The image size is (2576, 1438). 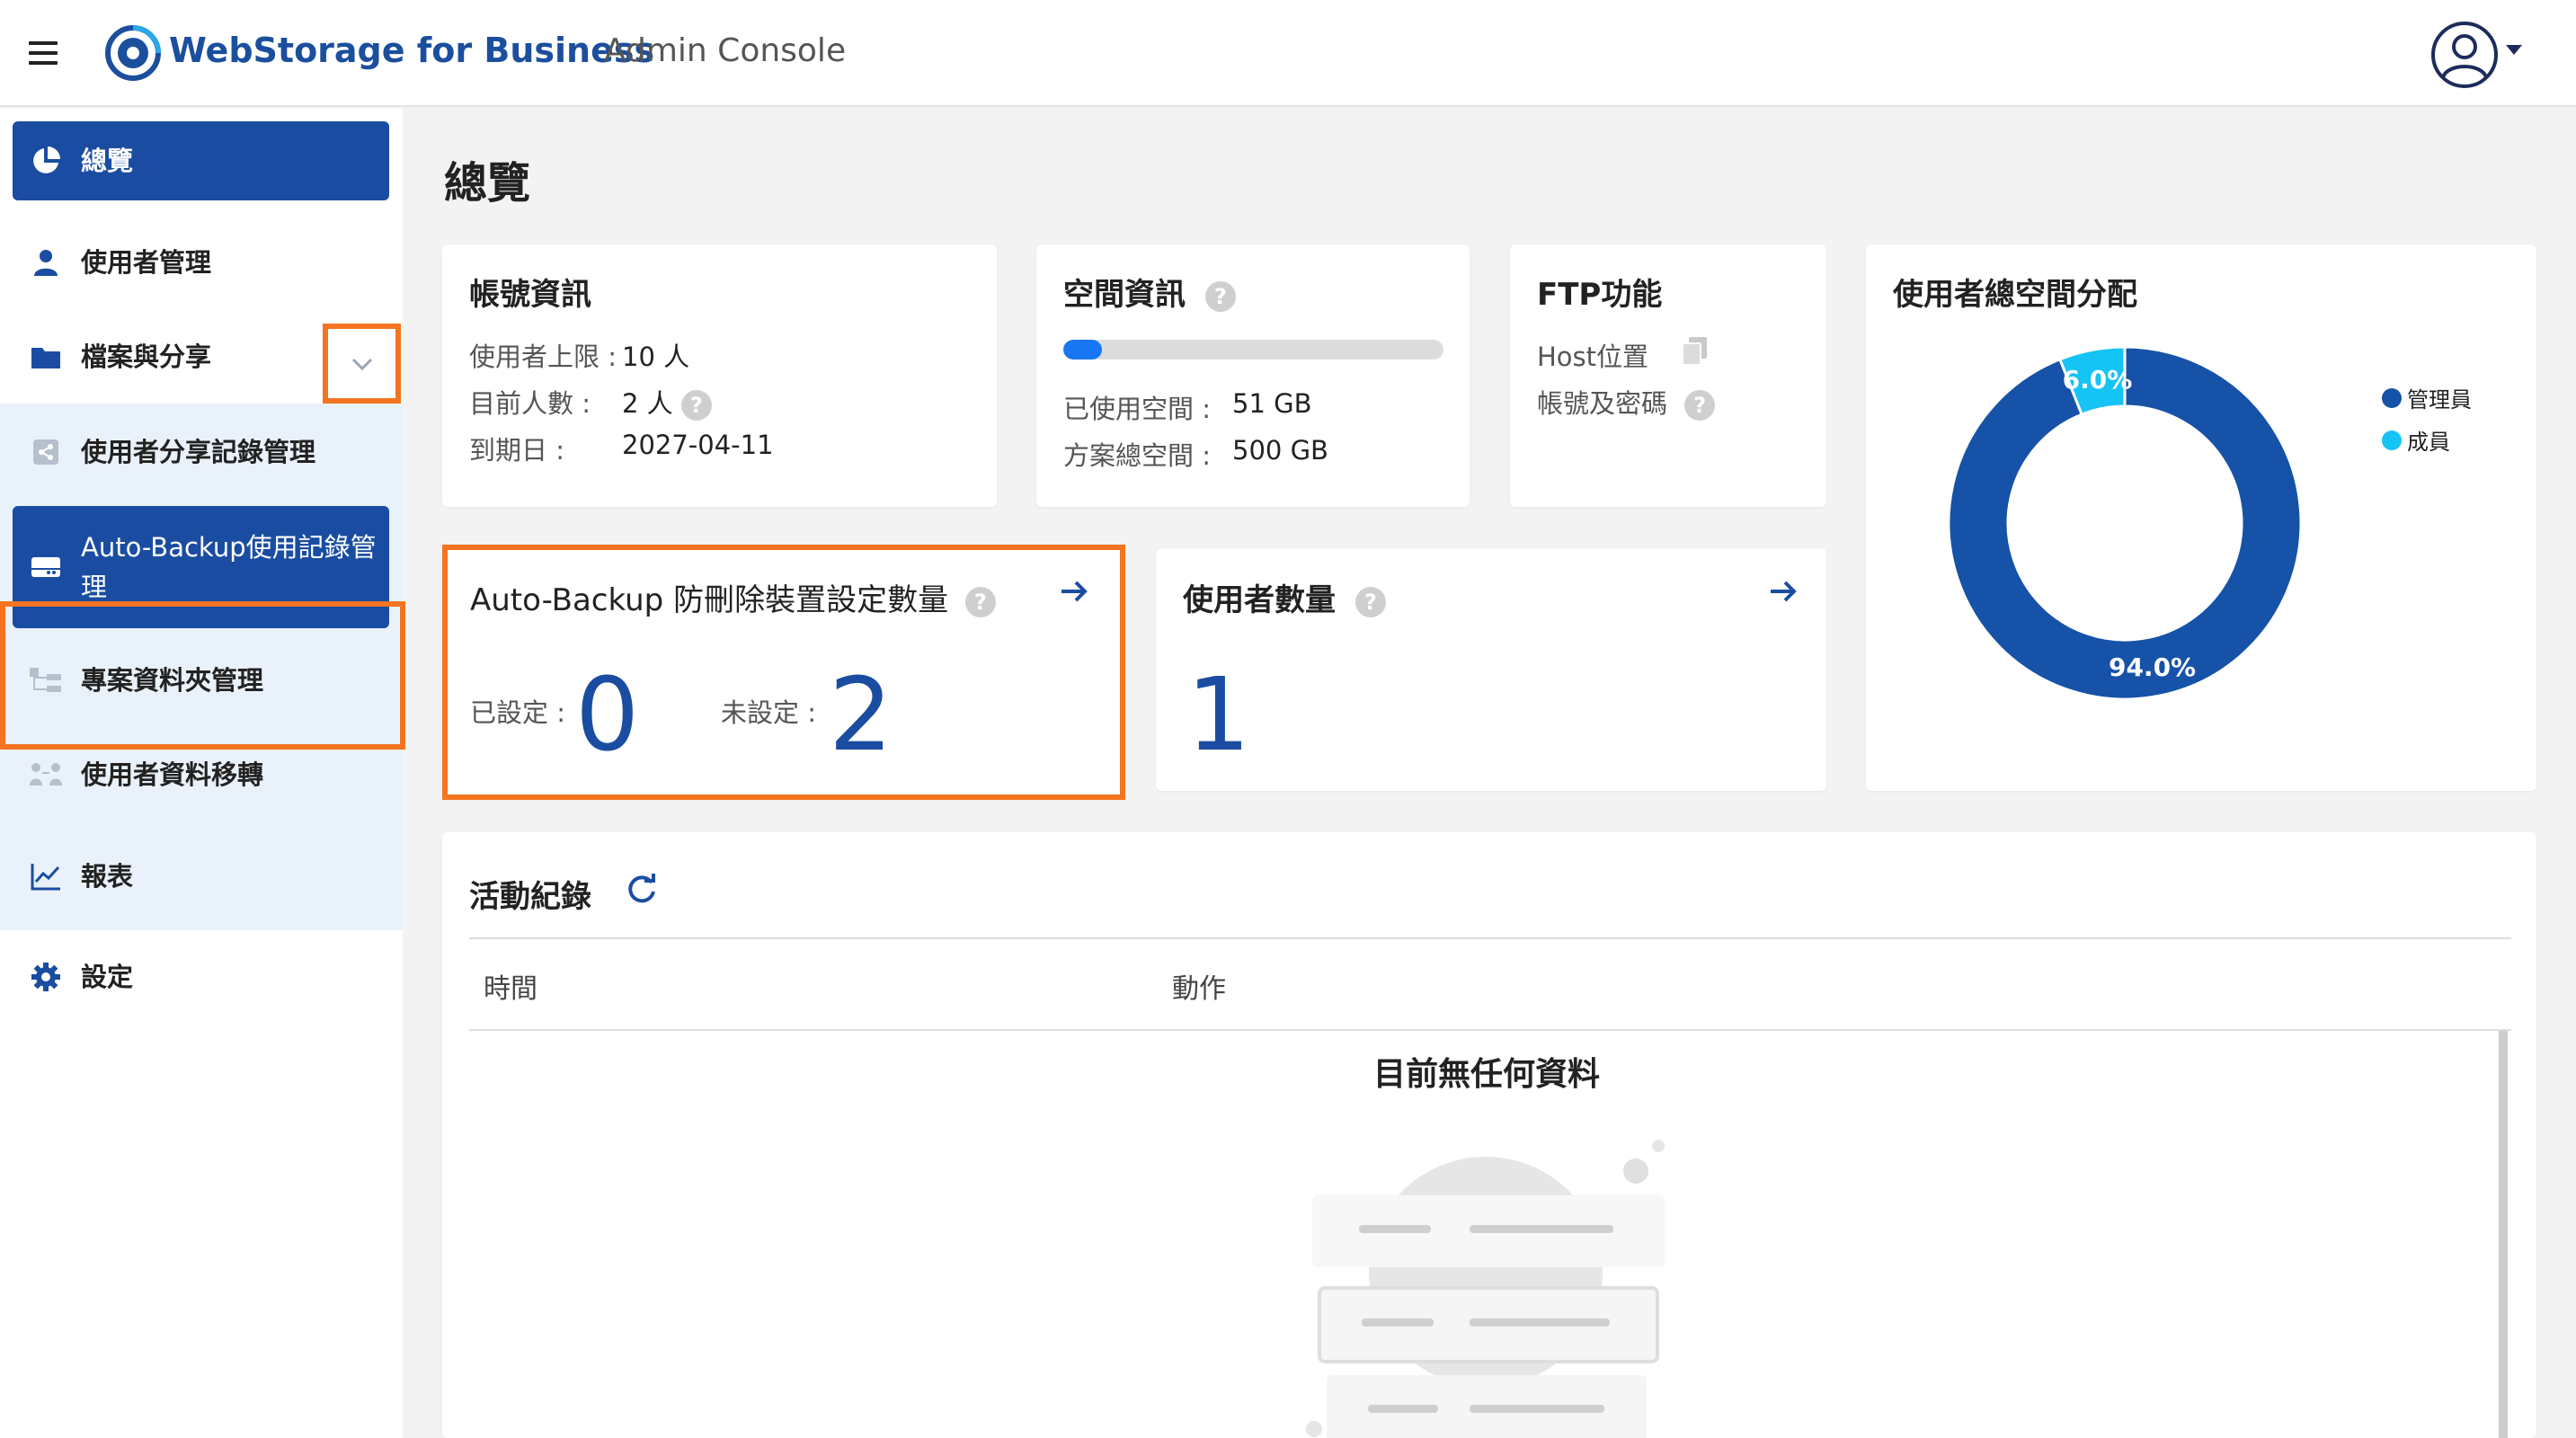 What do you see at coordinates (2428, 442) in the screenshot?
I see `legend-label-member: 成員` at bounding box center [2428, 442].